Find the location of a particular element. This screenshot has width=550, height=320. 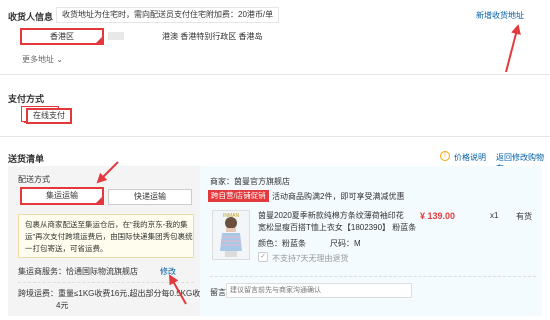

arrow-modify is located at coordinates (178, 289).